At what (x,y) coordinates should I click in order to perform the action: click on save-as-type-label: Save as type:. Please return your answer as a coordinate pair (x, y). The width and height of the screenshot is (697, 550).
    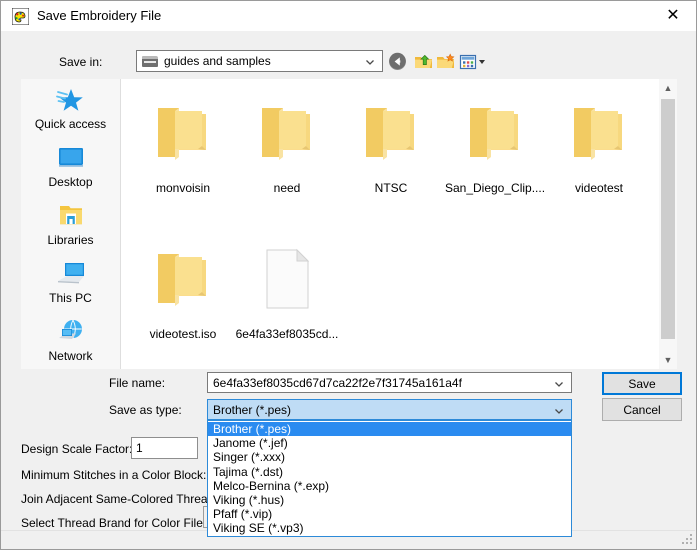
    Looking at the image, I should click on (145, 410).